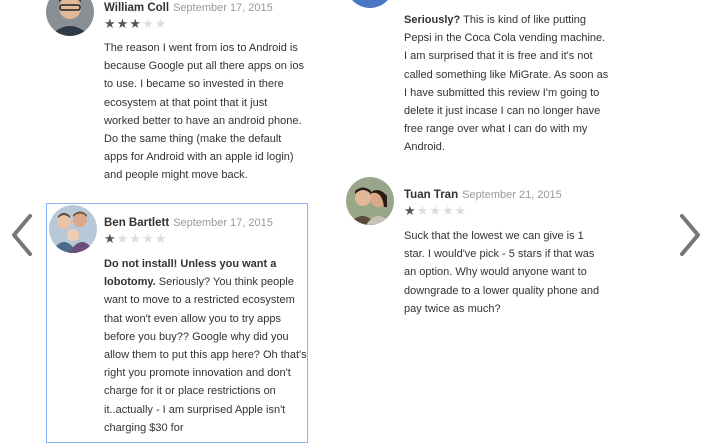  I want to click on review-author: Ben Bartlett, so click(137, 223).